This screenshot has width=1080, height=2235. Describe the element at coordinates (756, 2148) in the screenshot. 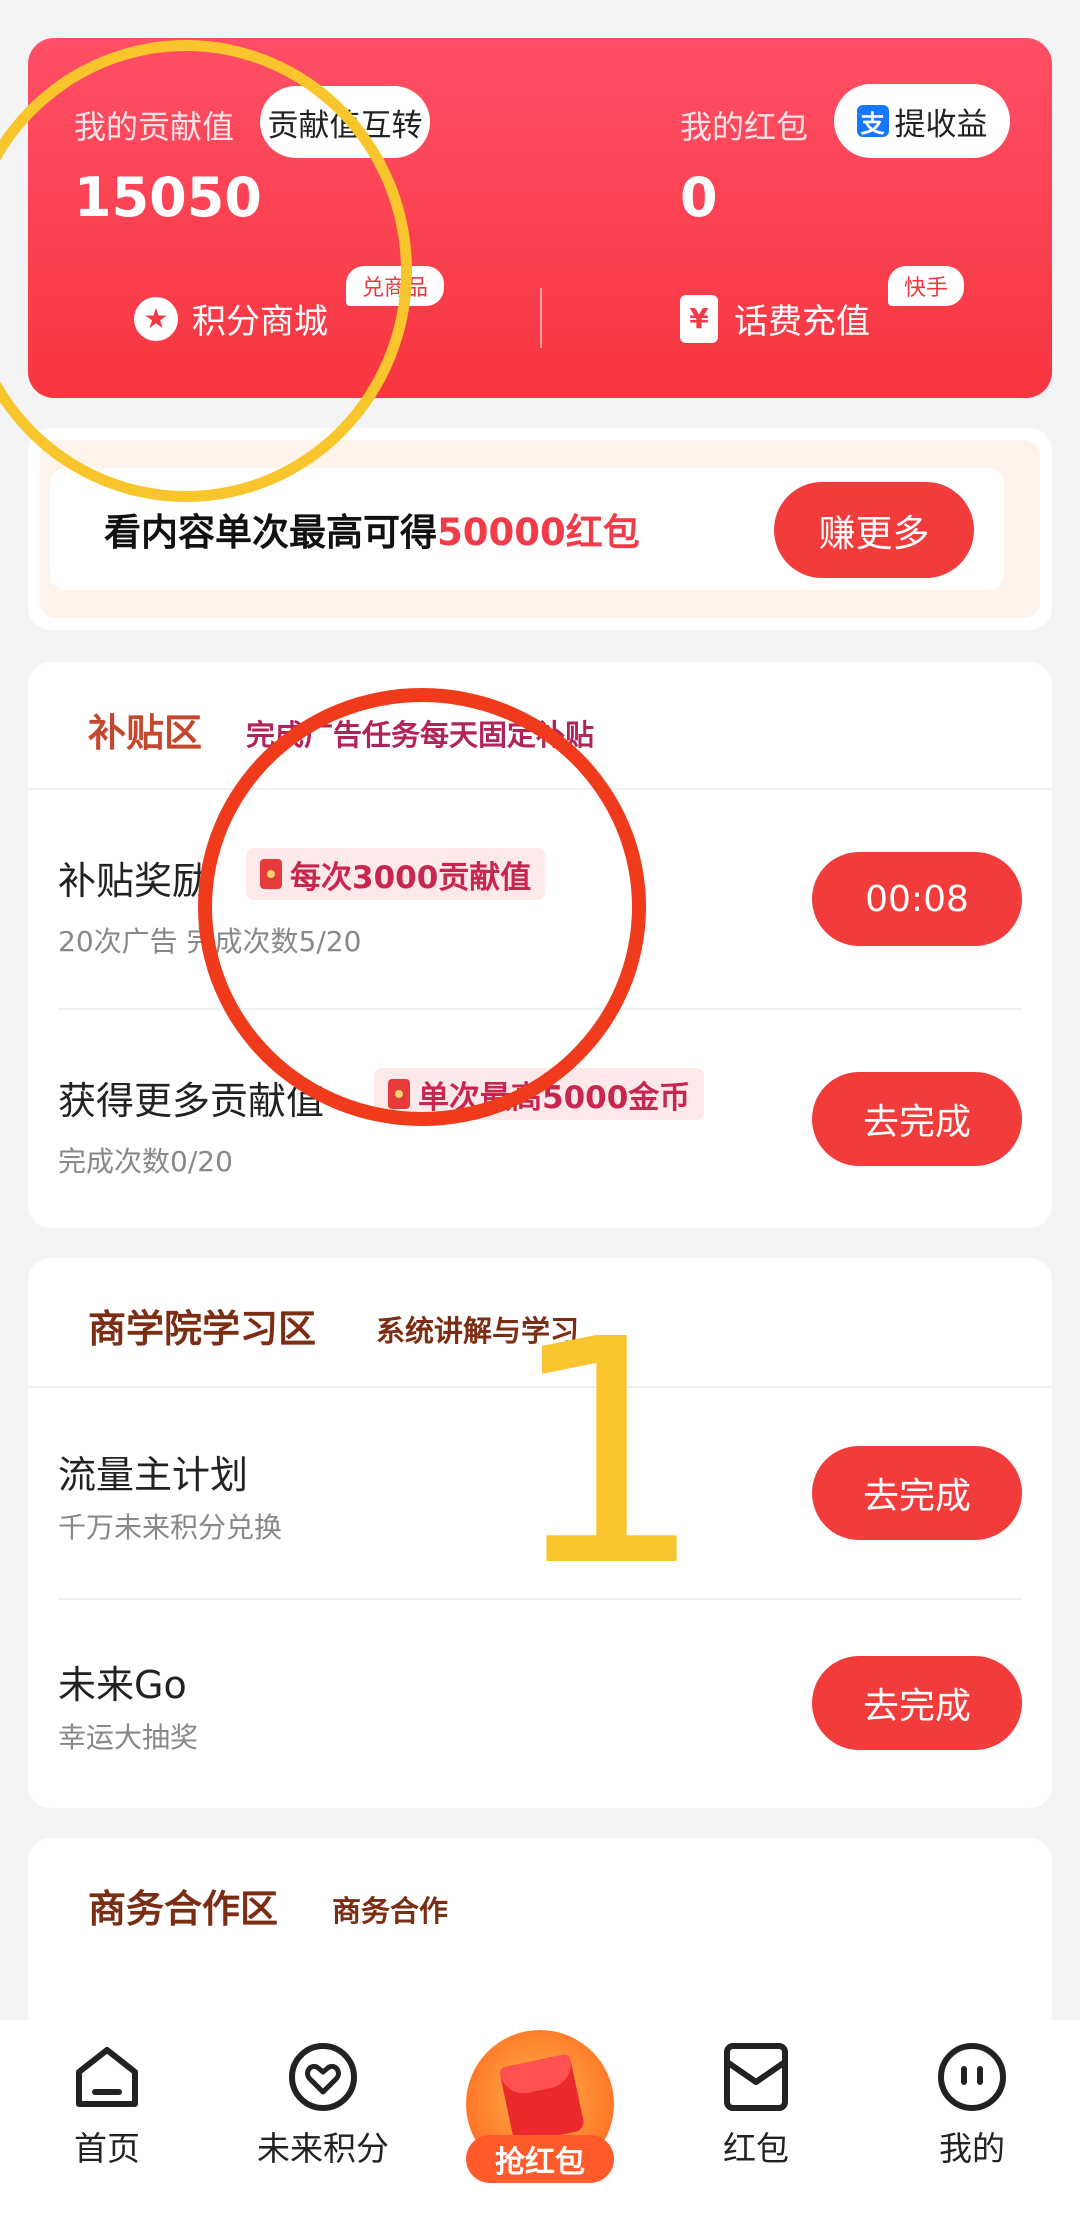

I see `nav-redpacket-label: 红包` at that location.